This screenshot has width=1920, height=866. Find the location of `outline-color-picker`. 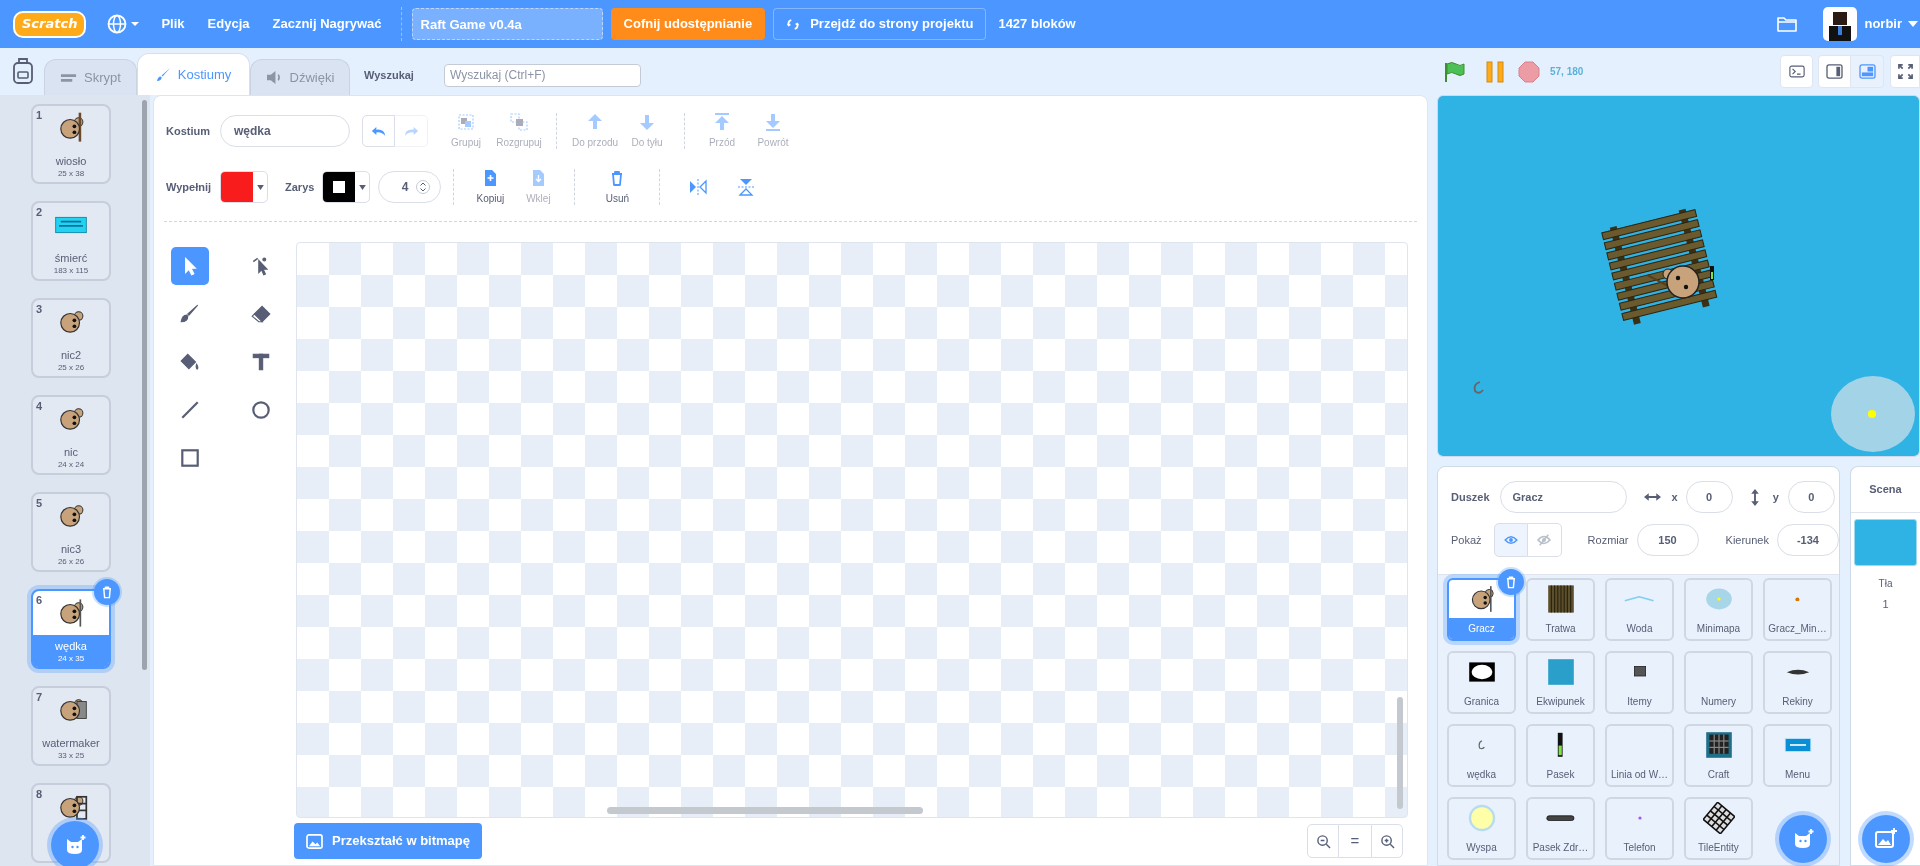

outline-color-picker is located at coordinates (346, 187).